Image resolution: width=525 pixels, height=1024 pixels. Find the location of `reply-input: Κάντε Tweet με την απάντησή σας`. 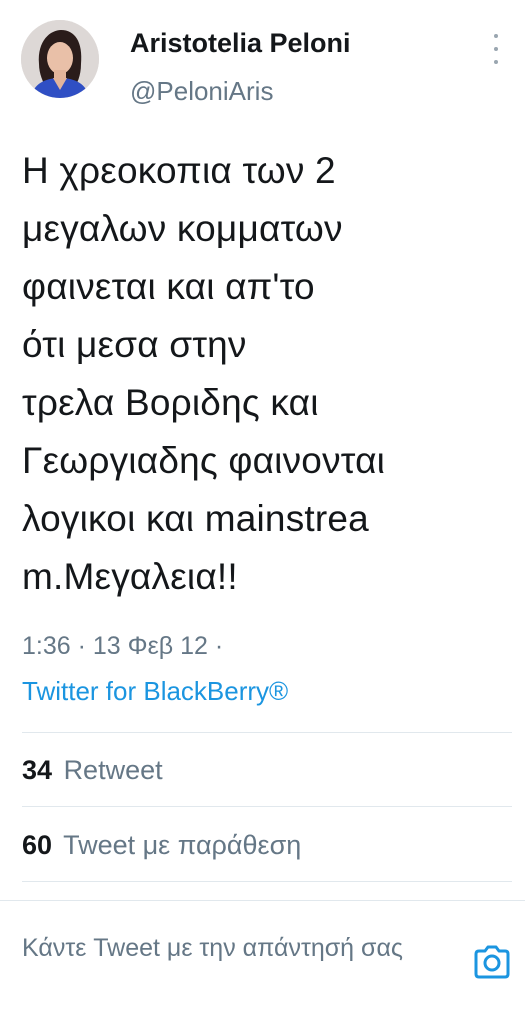

reply-input: Κάντε Tweet με την απάντησή σας is located at coordinates (237, 948).